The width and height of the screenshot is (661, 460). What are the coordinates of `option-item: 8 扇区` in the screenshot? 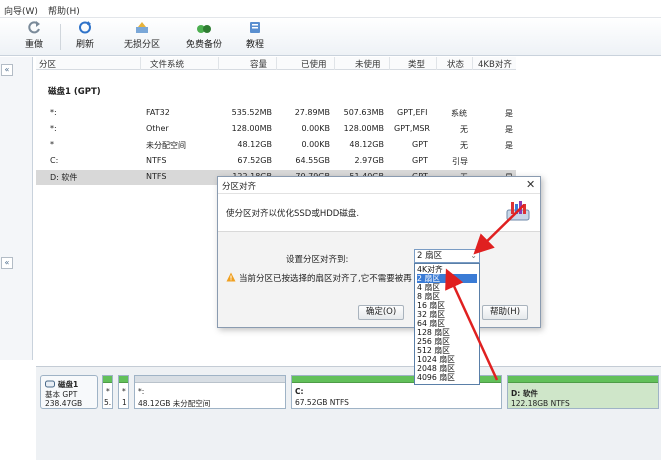 It's located at (447, 296).